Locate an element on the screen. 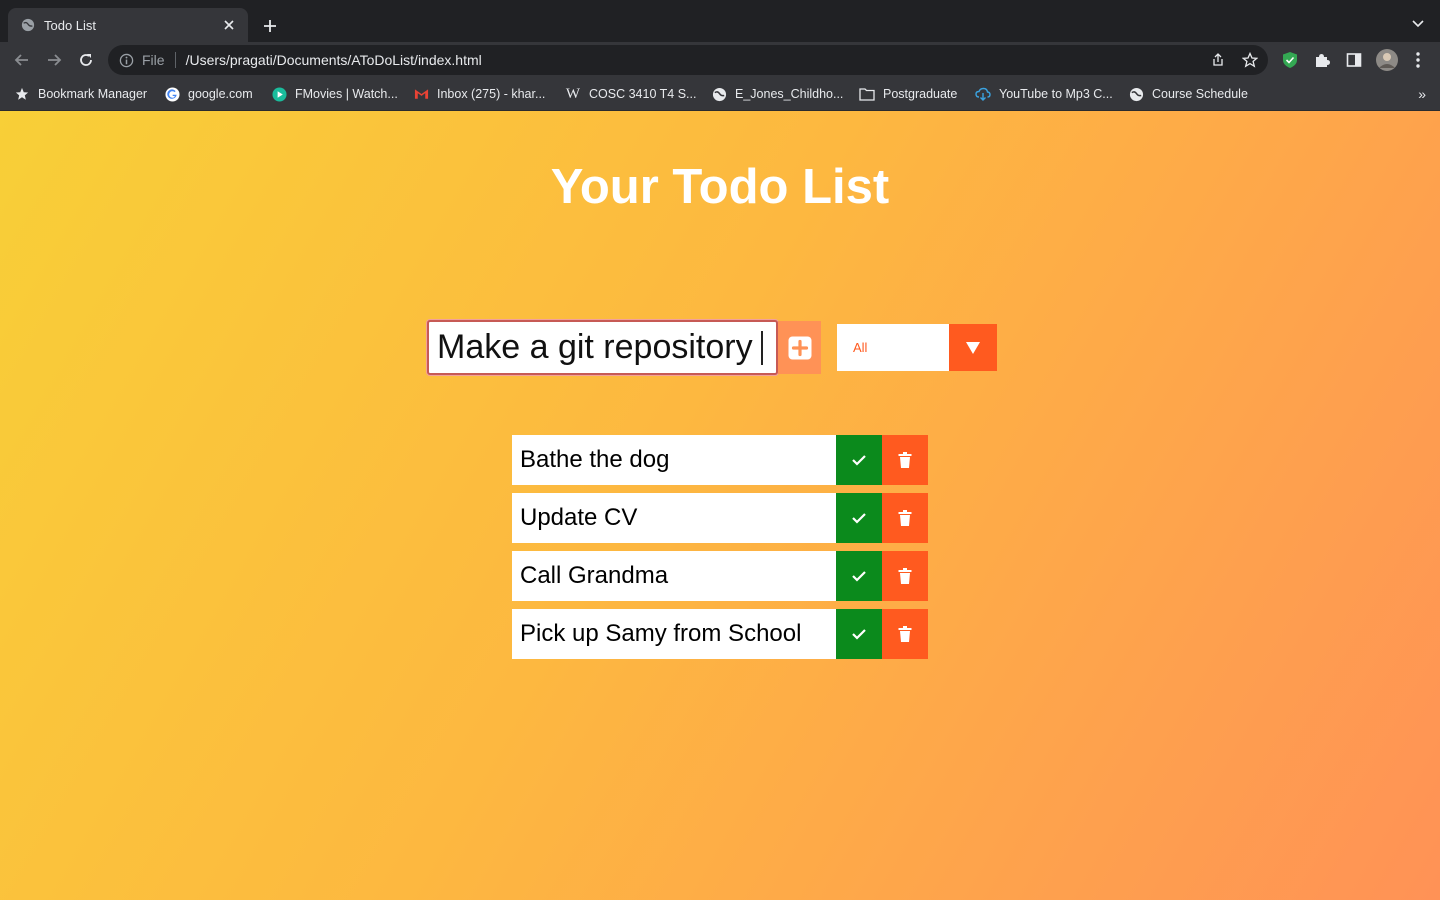 The width and height of the screenshot is (1440, 900). todo-input: Make a git repository is located at coordinates (602, 347).